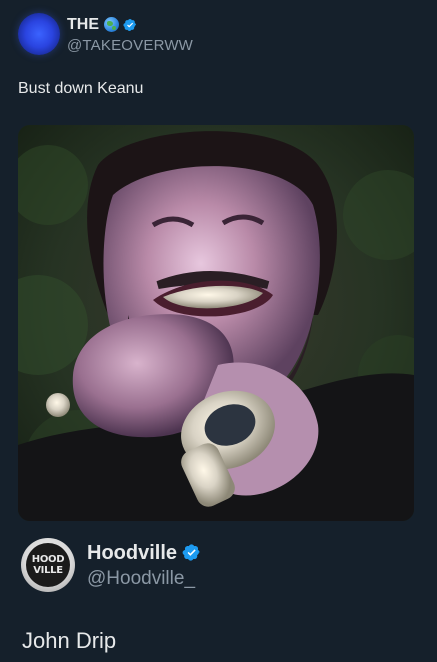  I want to click on tweet-header: THE @TAKEOVERWW, so click(105, 34).